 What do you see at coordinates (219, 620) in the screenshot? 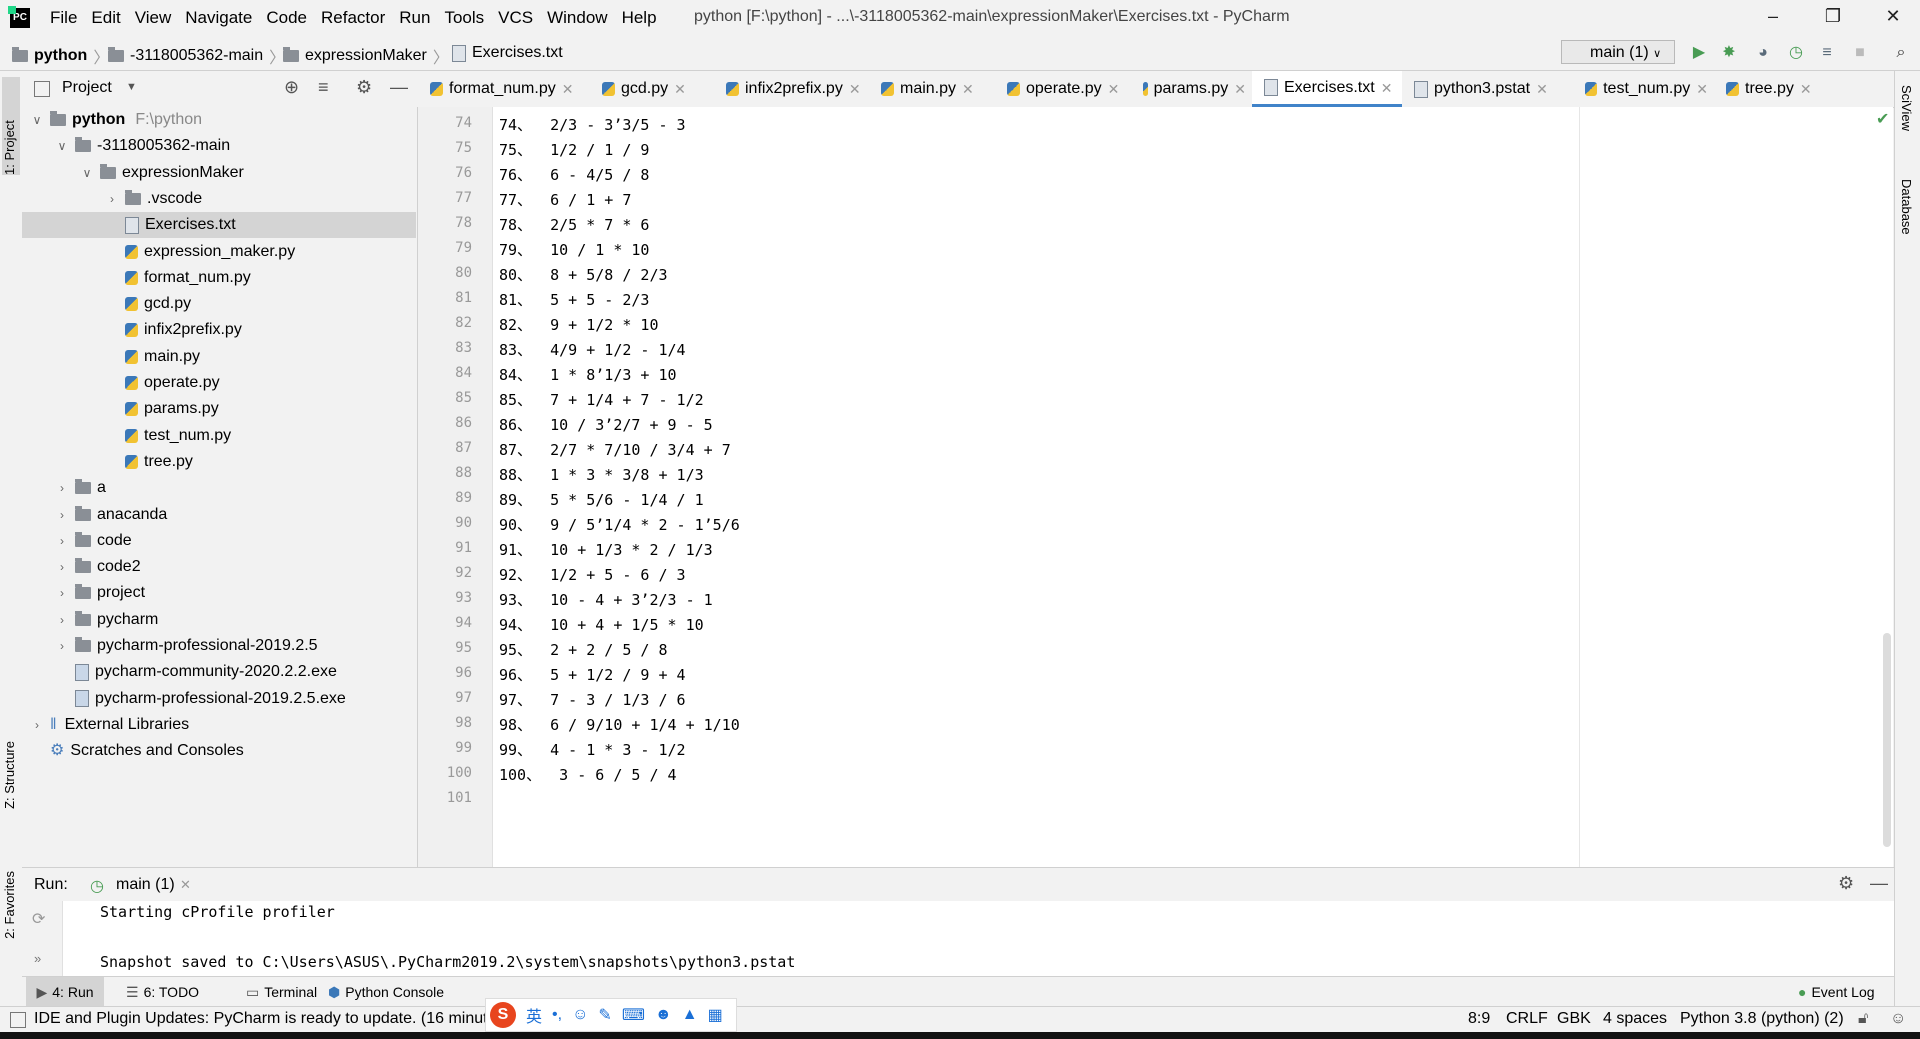
I see `tree-item: › pycharm` at bounding box center [219, 620].